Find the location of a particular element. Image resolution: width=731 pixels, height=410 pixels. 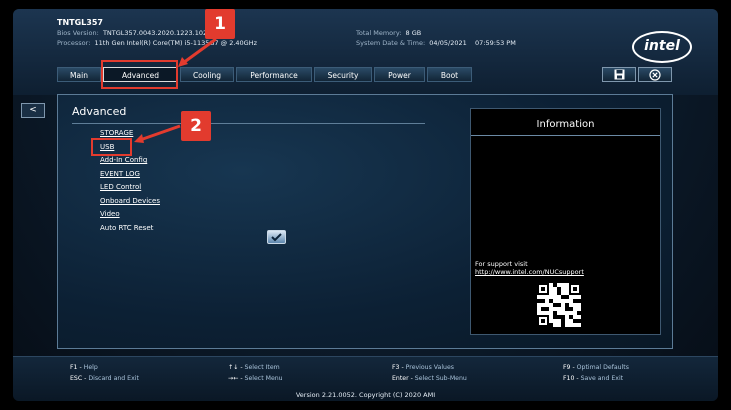

annotation-step-2-badge: 2 is located at coordinates (196, 126).